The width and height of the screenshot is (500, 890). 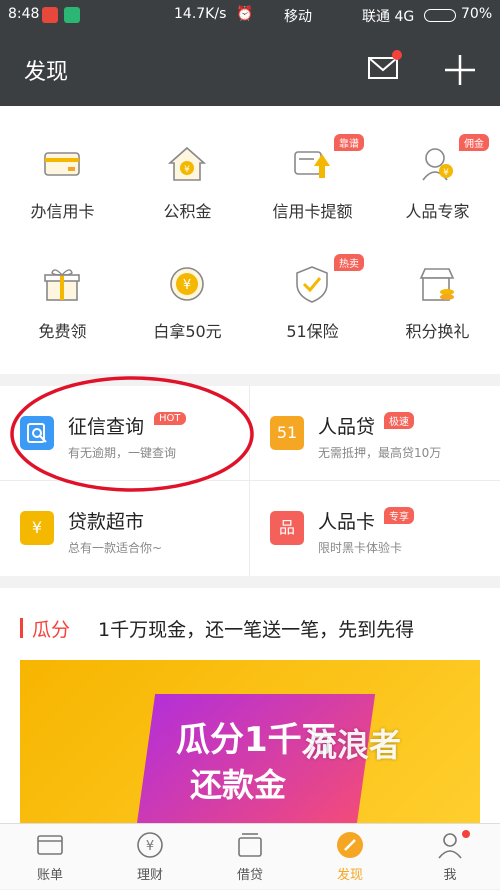 I want to click on status-time: 8:48, so click(x=24, y=14).